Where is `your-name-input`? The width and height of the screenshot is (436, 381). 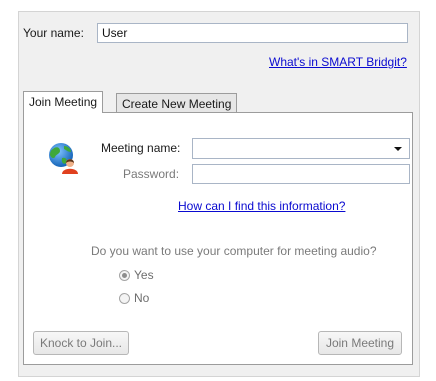
your-name-input is located at coordinates (252, 33).